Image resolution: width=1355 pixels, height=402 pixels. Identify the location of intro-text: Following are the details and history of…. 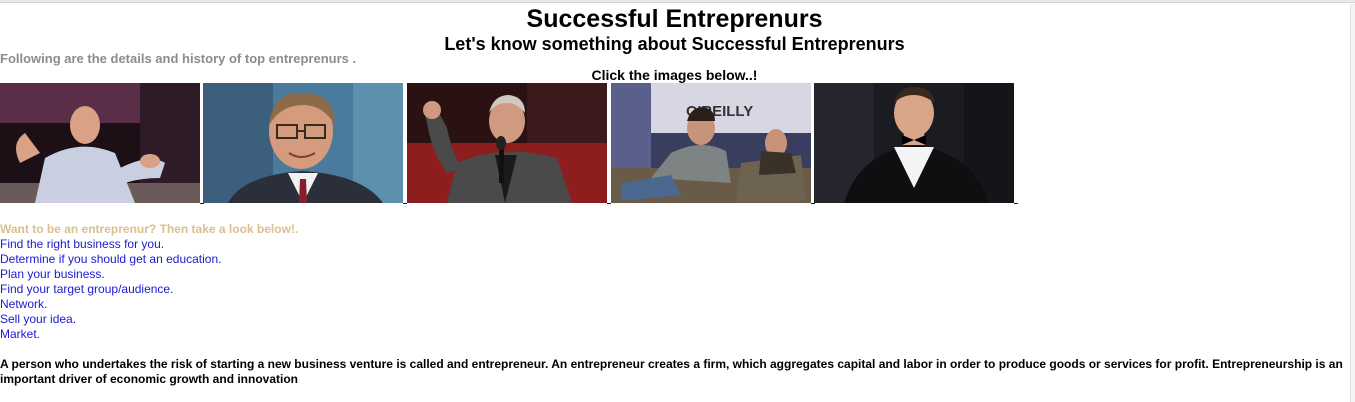
(178, 58).